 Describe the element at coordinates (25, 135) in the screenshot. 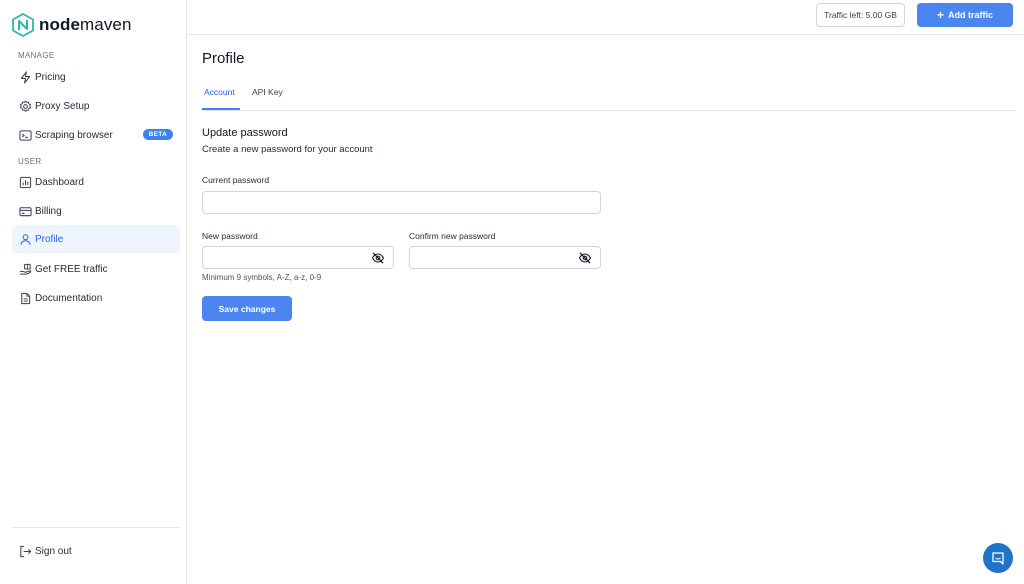

I see `terminal-icon` at that location.